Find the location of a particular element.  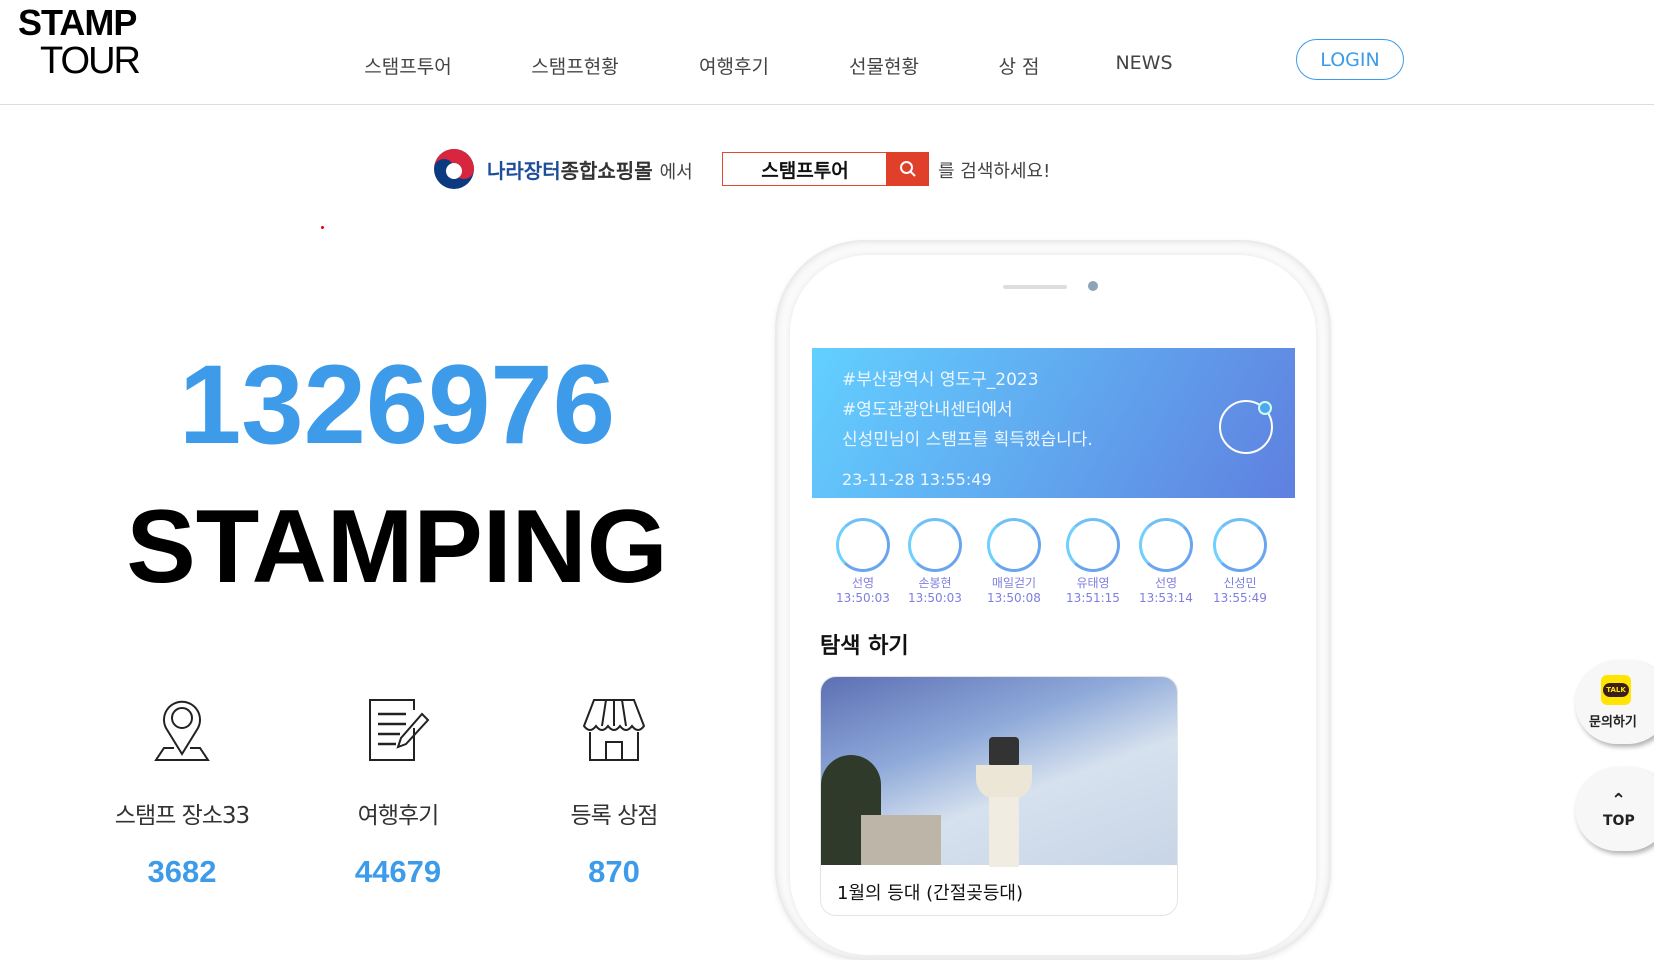

nav-stamp-status: 스탬프현황 is located at coordinates (574, 65).